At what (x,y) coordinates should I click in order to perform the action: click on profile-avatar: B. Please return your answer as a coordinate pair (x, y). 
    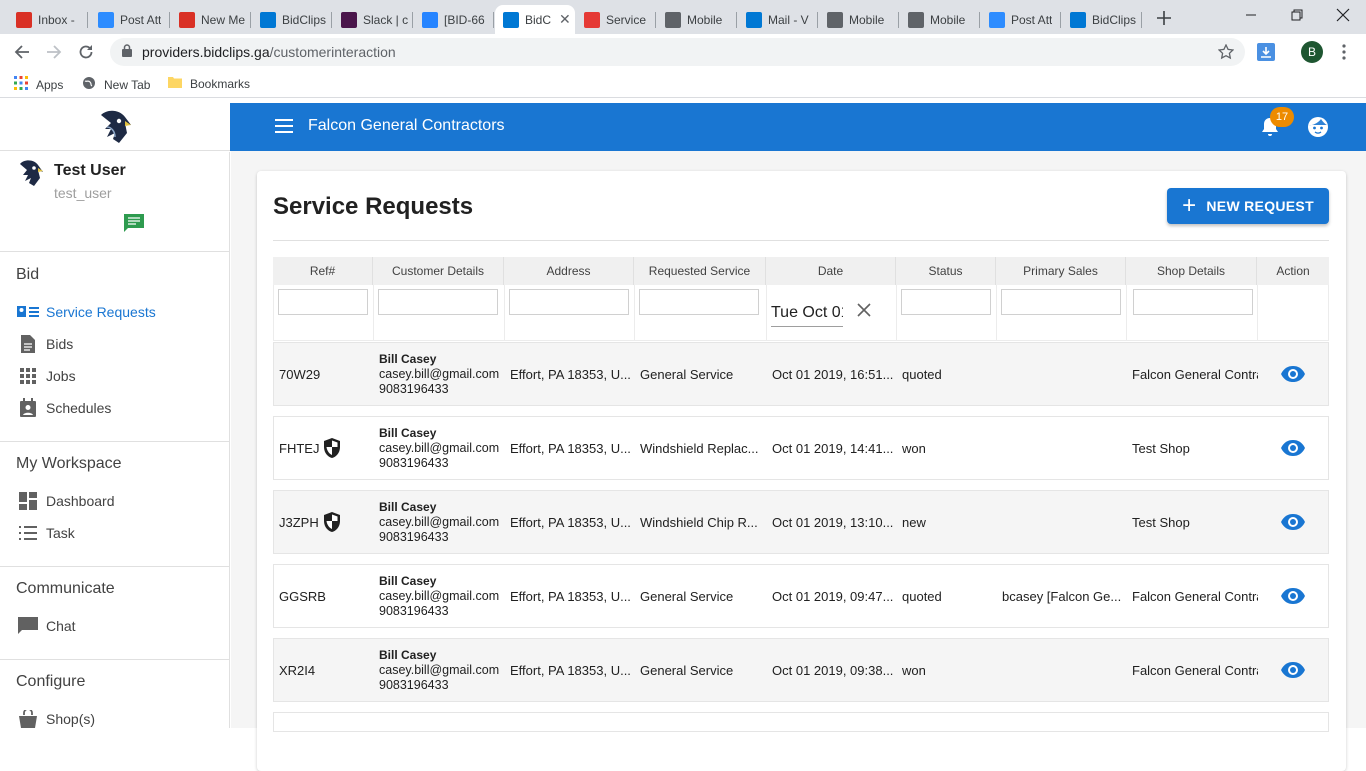
    Looking at the image, I should click on (1312, 52).